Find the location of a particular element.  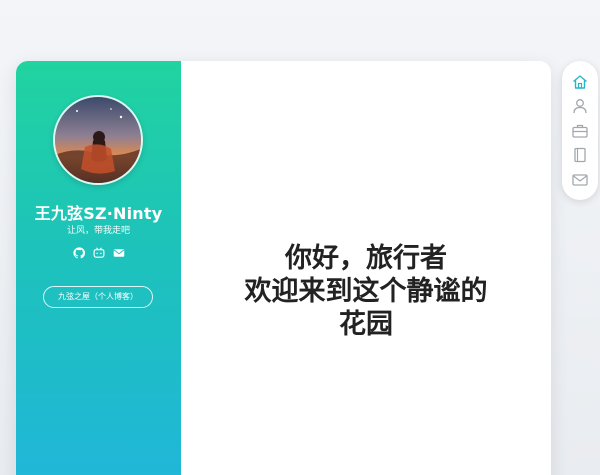

welcome-line-2: 欢迎来到这个静谧的 is located at coordinates (366, 291).